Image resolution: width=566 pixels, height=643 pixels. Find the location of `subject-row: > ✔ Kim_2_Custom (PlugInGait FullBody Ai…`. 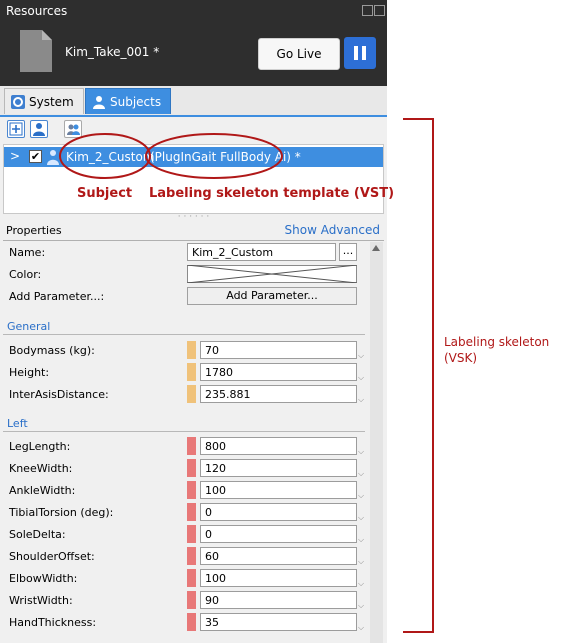

subject-row: > ✔ Kim_2_Custom (PlugInGait FullBody Ai… is located at coordinates (193, 157).